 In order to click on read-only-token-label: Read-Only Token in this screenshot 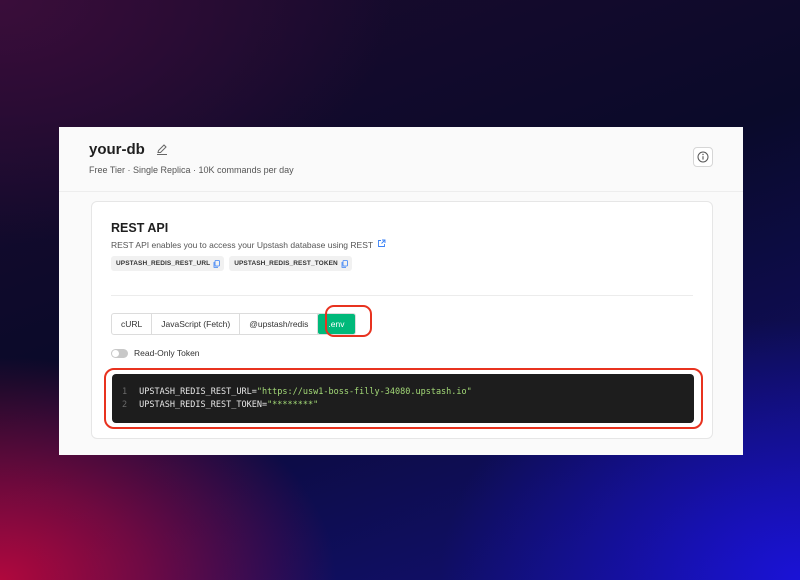, I will do `click(167, 353)`.